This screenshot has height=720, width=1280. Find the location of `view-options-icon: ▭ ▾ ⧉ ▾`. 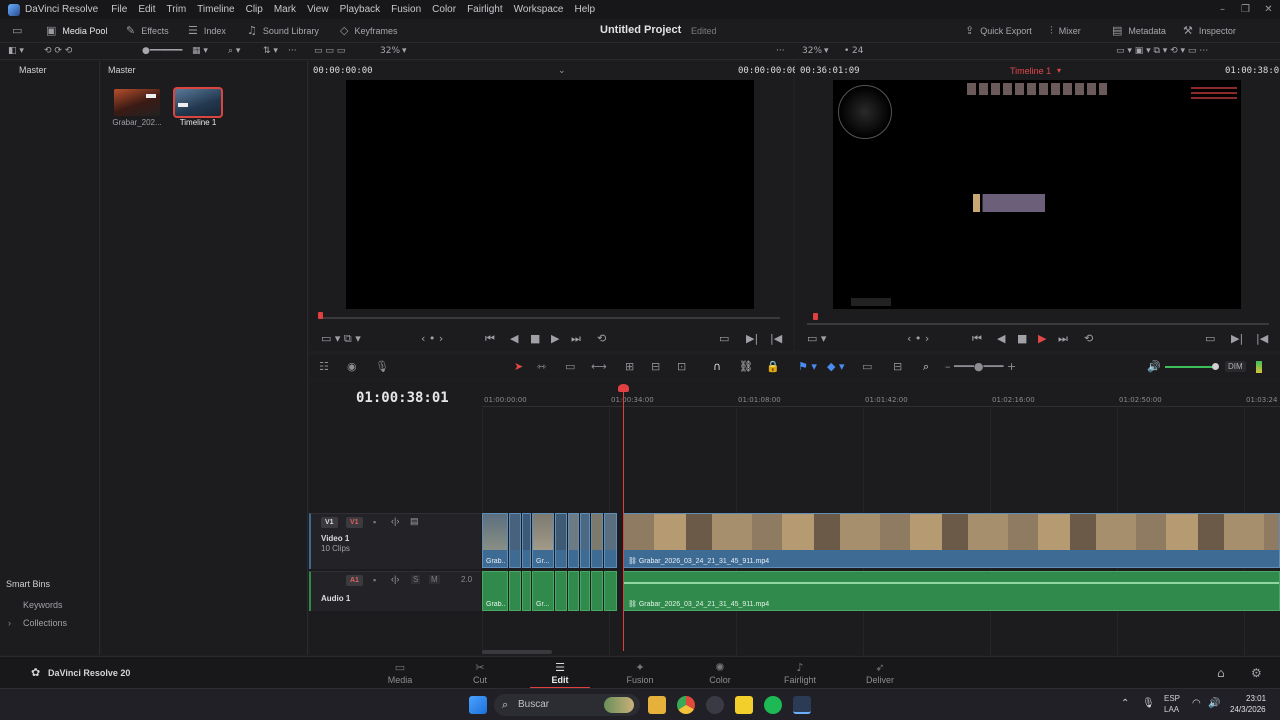

view-options-icon: ▭ ▾ ⧉ ▾ is located at coordinates (341, 339).